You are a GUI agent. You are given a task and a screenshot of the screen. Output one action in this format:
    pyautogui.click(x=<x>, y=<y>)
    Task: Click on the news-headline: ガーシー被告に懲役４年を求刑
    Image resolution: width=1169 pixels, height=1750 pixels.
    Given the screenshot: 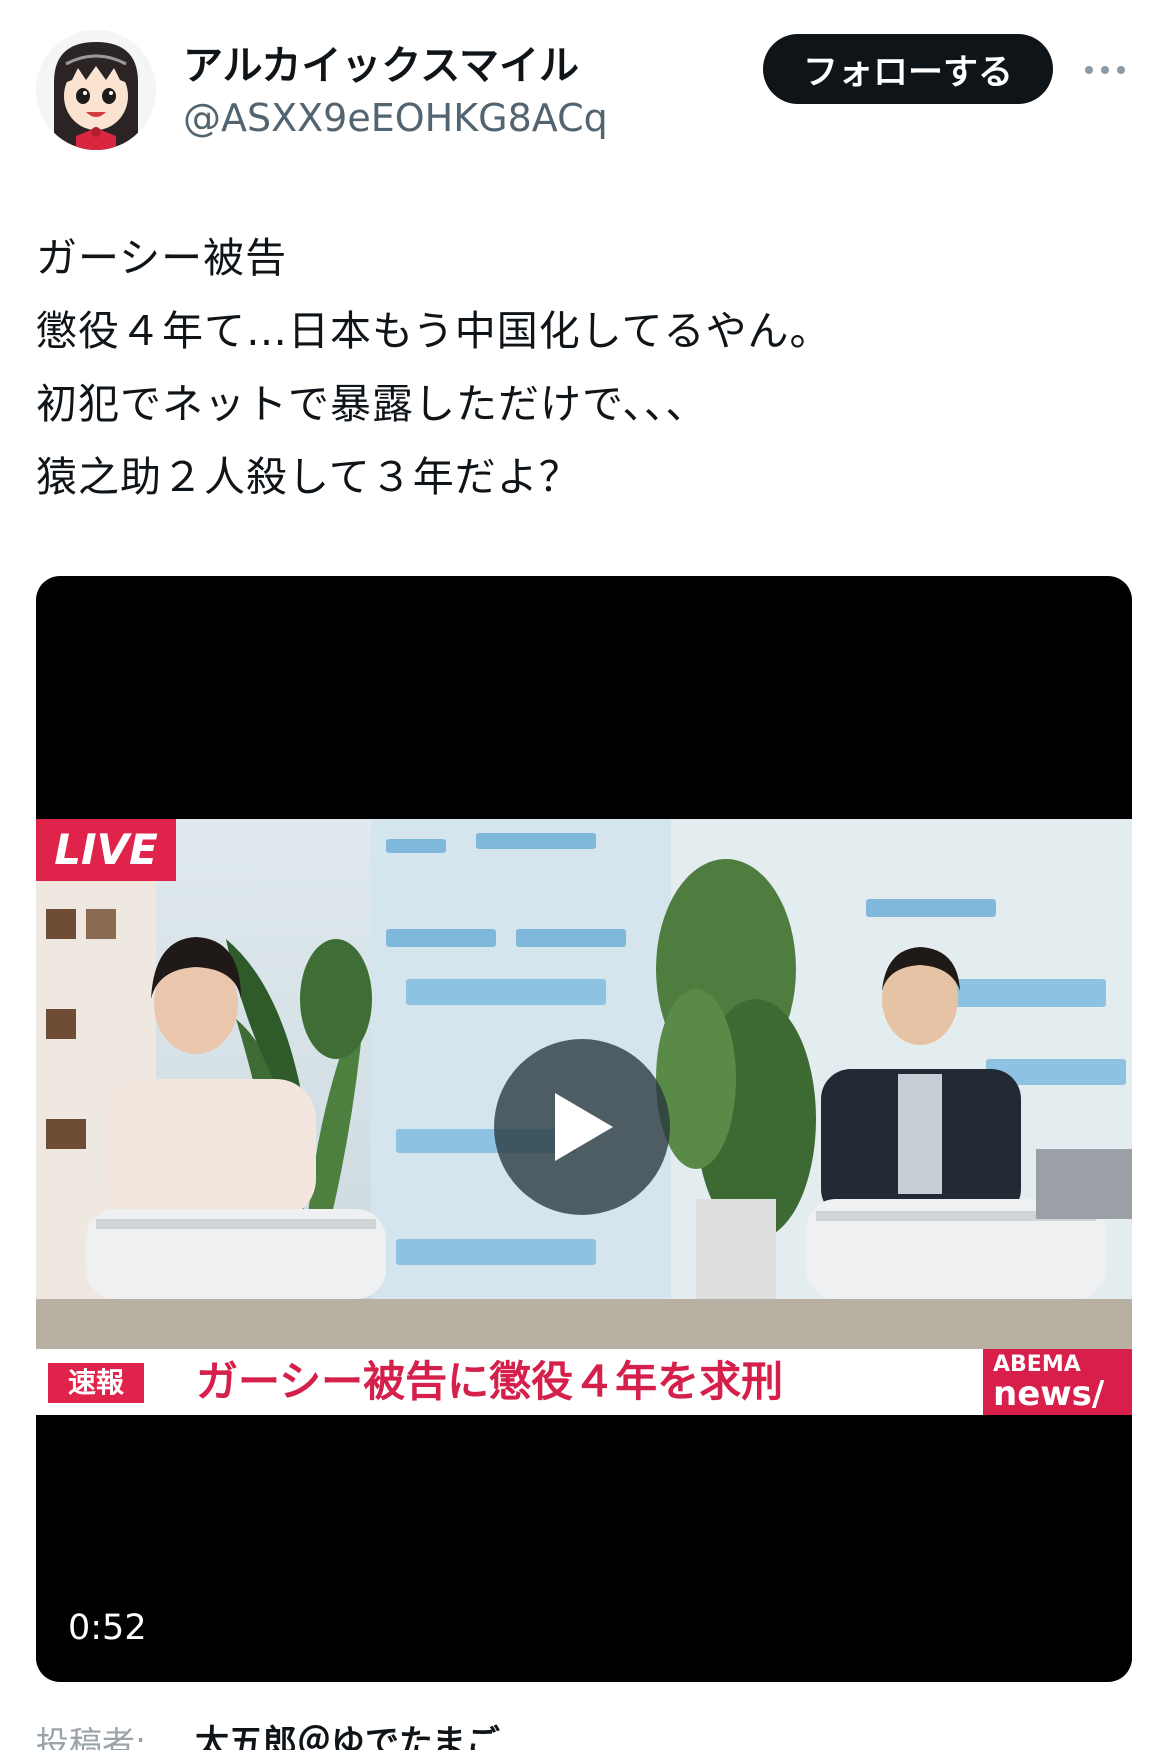 What is the action you would take?
    pyautogui.click(x=490, y=1381)
    